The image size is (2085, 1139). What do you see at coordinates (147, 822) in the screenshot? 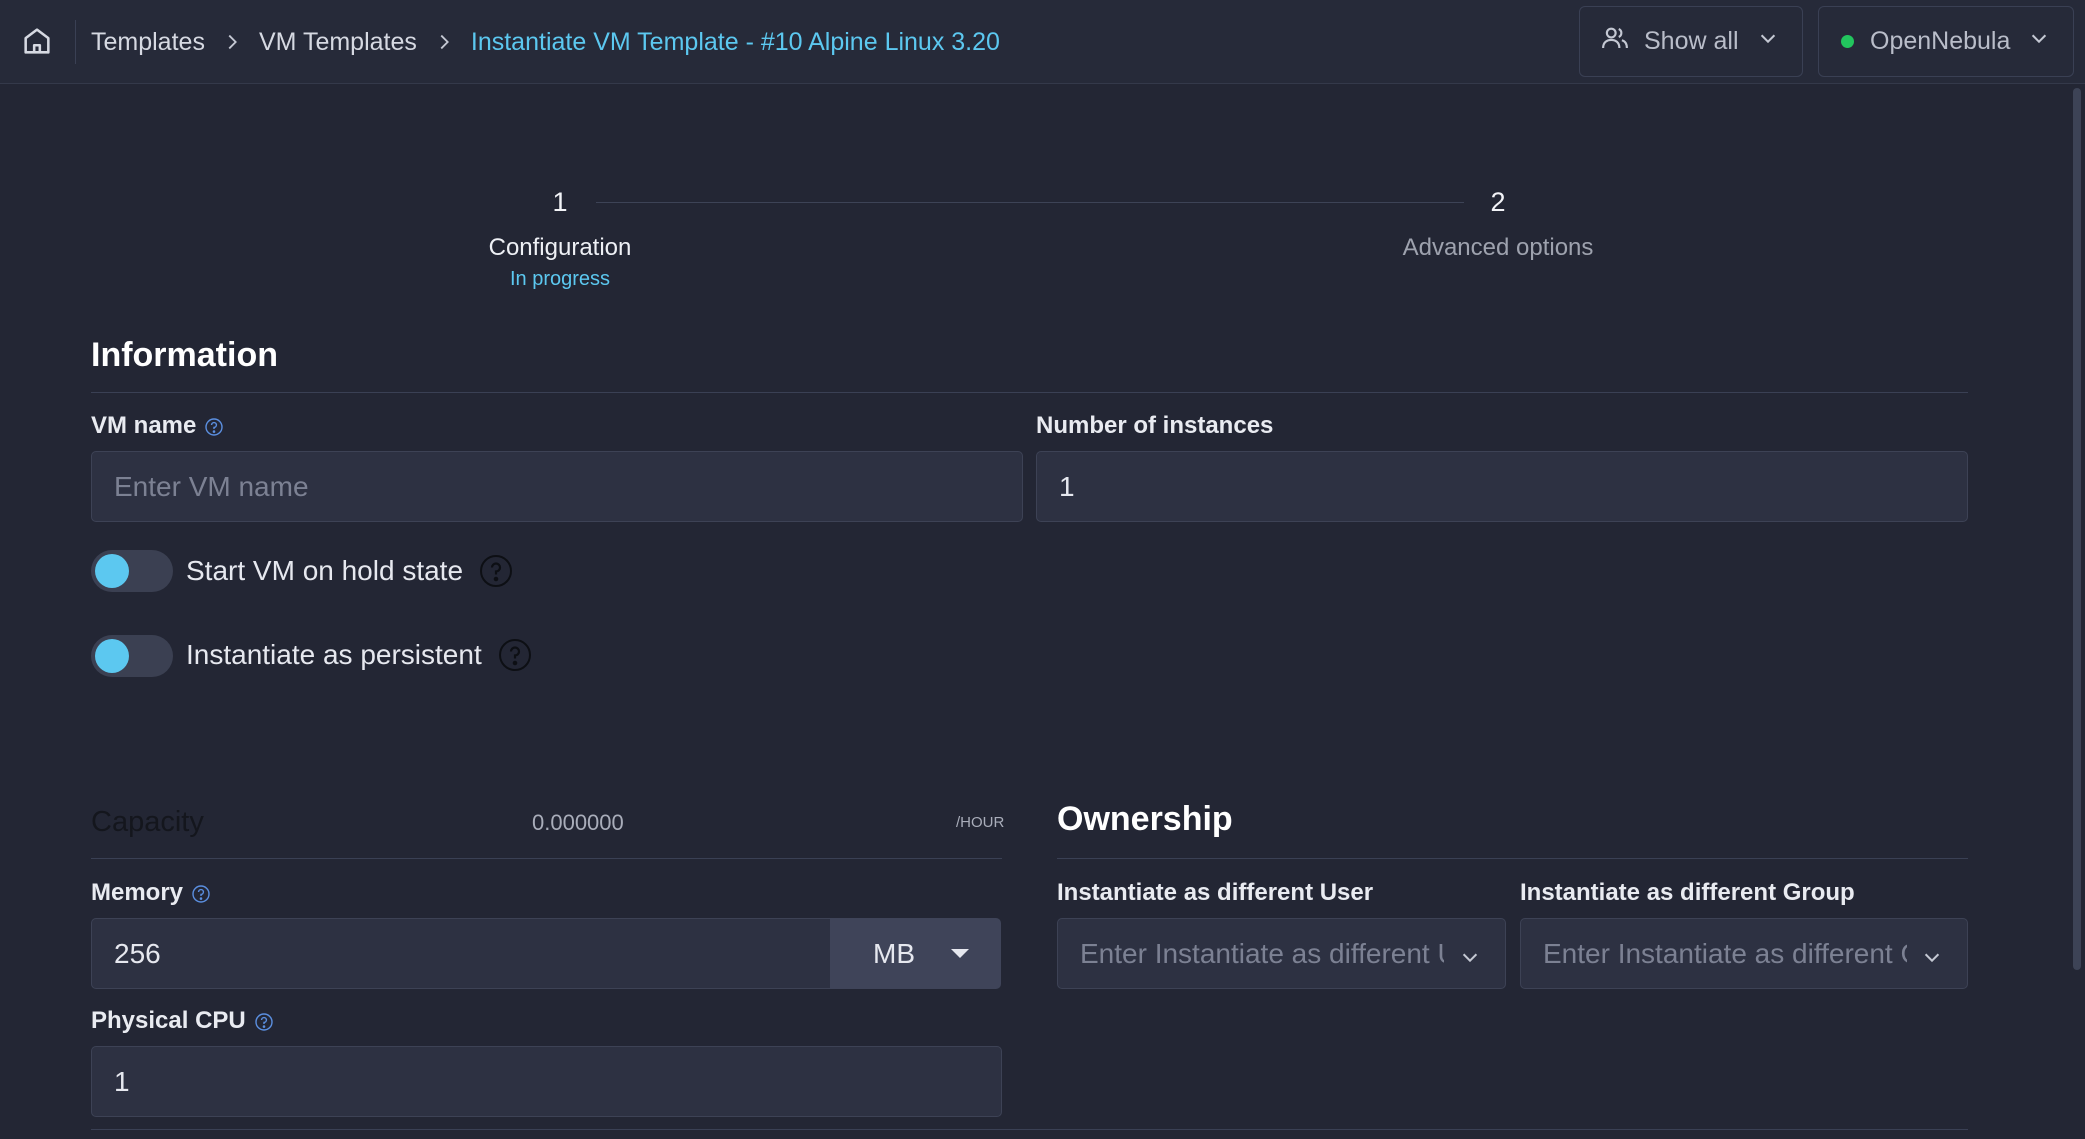
I see `capacity-title: Capacity` at bounding box center [147, 822].